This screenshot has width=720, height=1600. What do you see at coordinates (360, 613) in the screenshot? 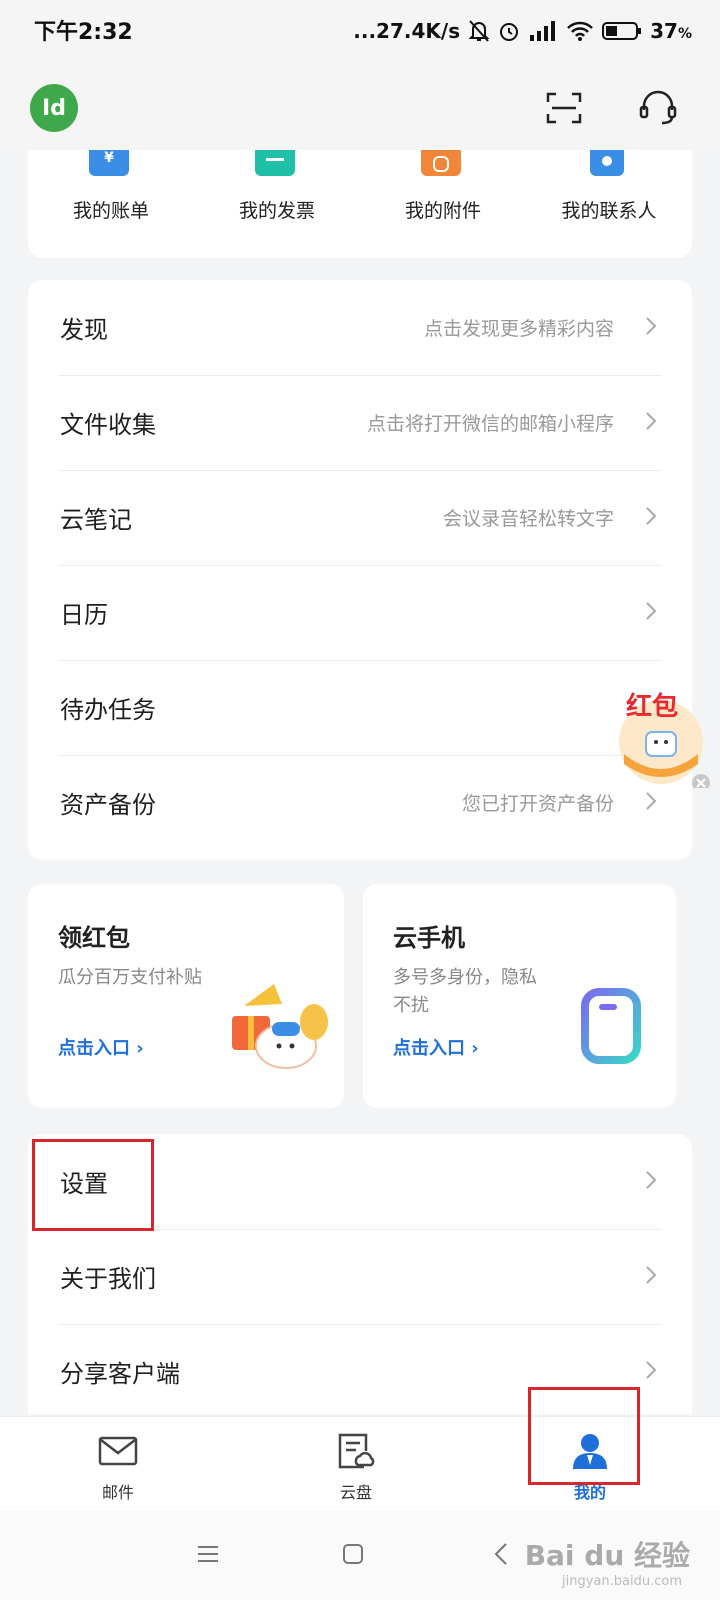
I see `list-item-calendar: 日历` at bounding box center [360, 613].